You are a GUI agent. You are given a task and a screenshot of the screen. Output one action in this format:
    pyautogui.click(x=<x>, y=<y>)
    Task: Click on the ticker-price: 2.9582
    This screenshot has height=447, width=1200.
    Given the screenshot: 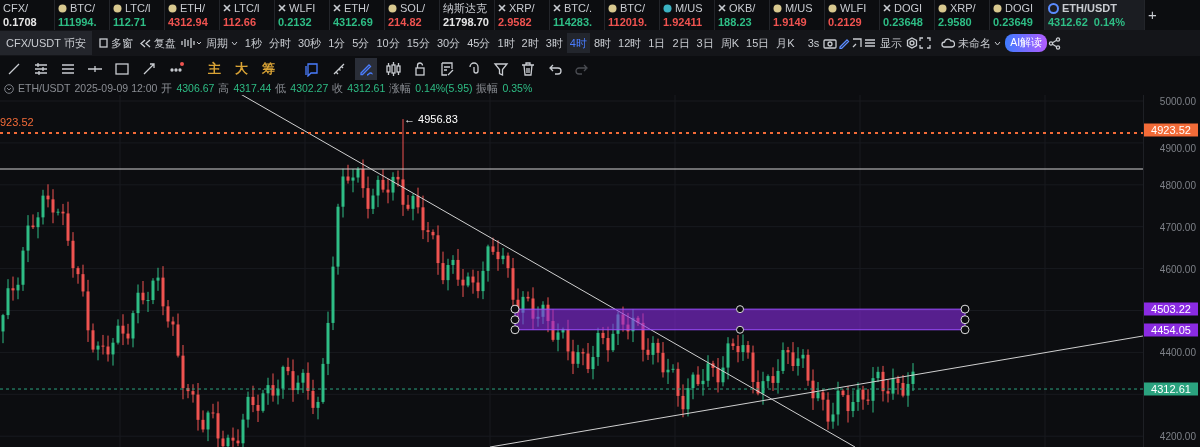 What is the action you would take?
    pyautogui.click(x=515, y=22)
    